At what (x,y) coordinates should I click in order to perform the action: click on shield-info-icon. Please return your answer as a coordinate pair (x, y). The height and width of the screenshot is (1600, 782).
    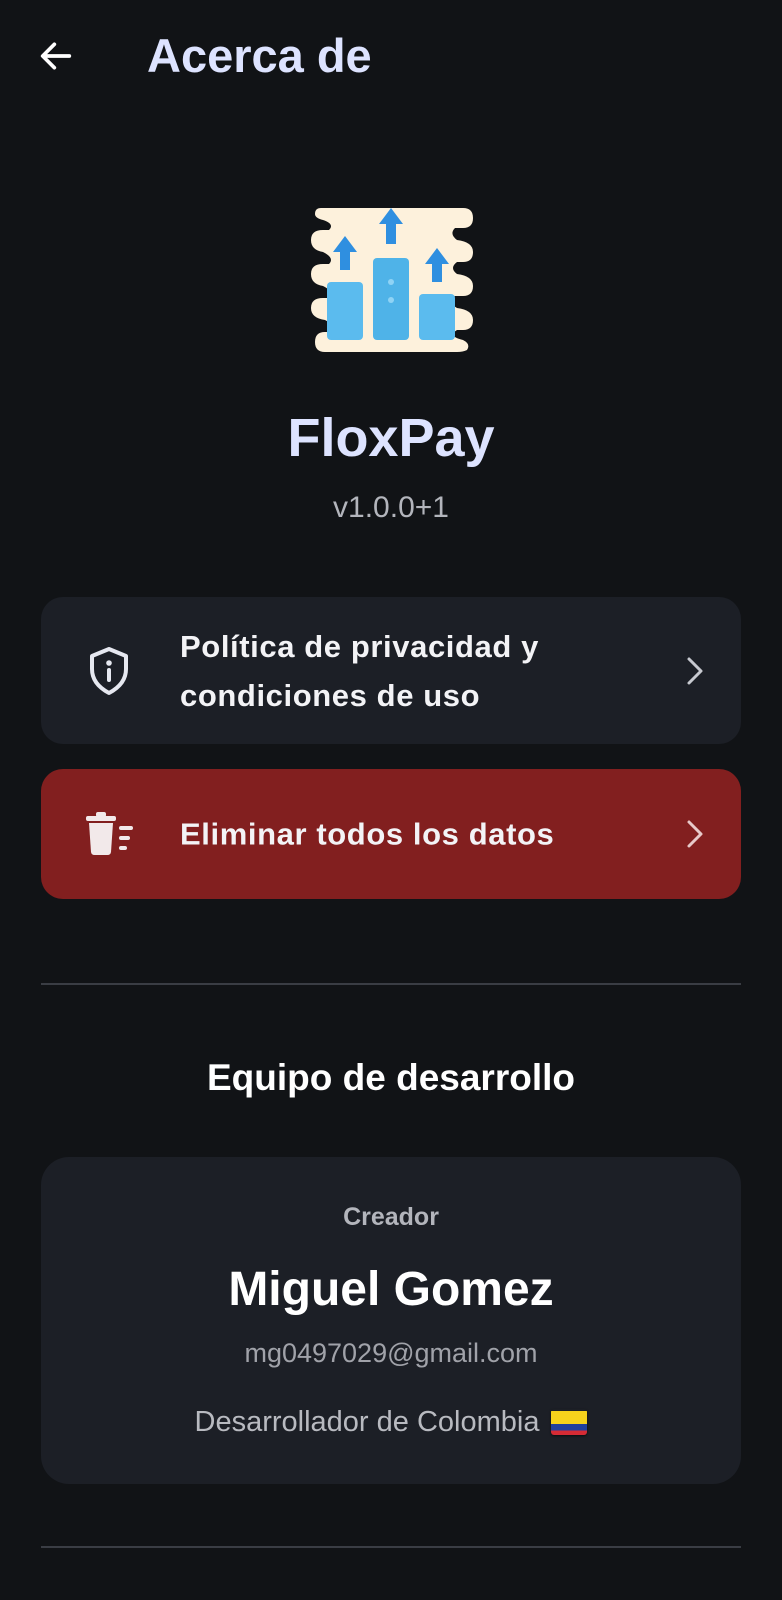
    Looking at the image, I should click on (109, 671).